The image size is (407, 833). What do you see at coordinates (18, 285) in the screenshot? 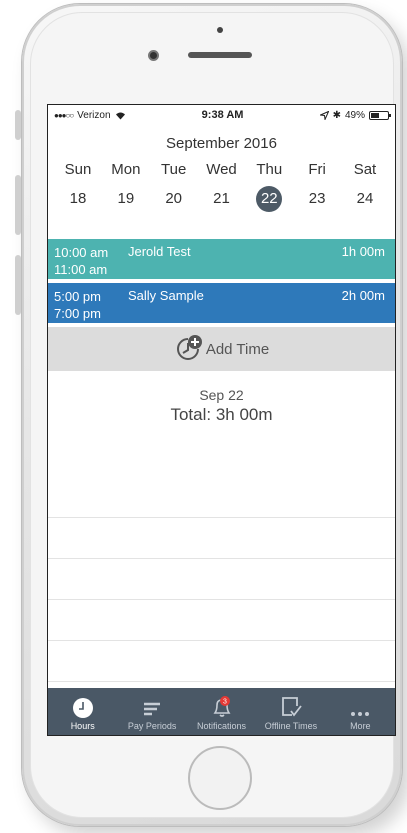
I see `volume-down-button` at bounding box center [18, 285].